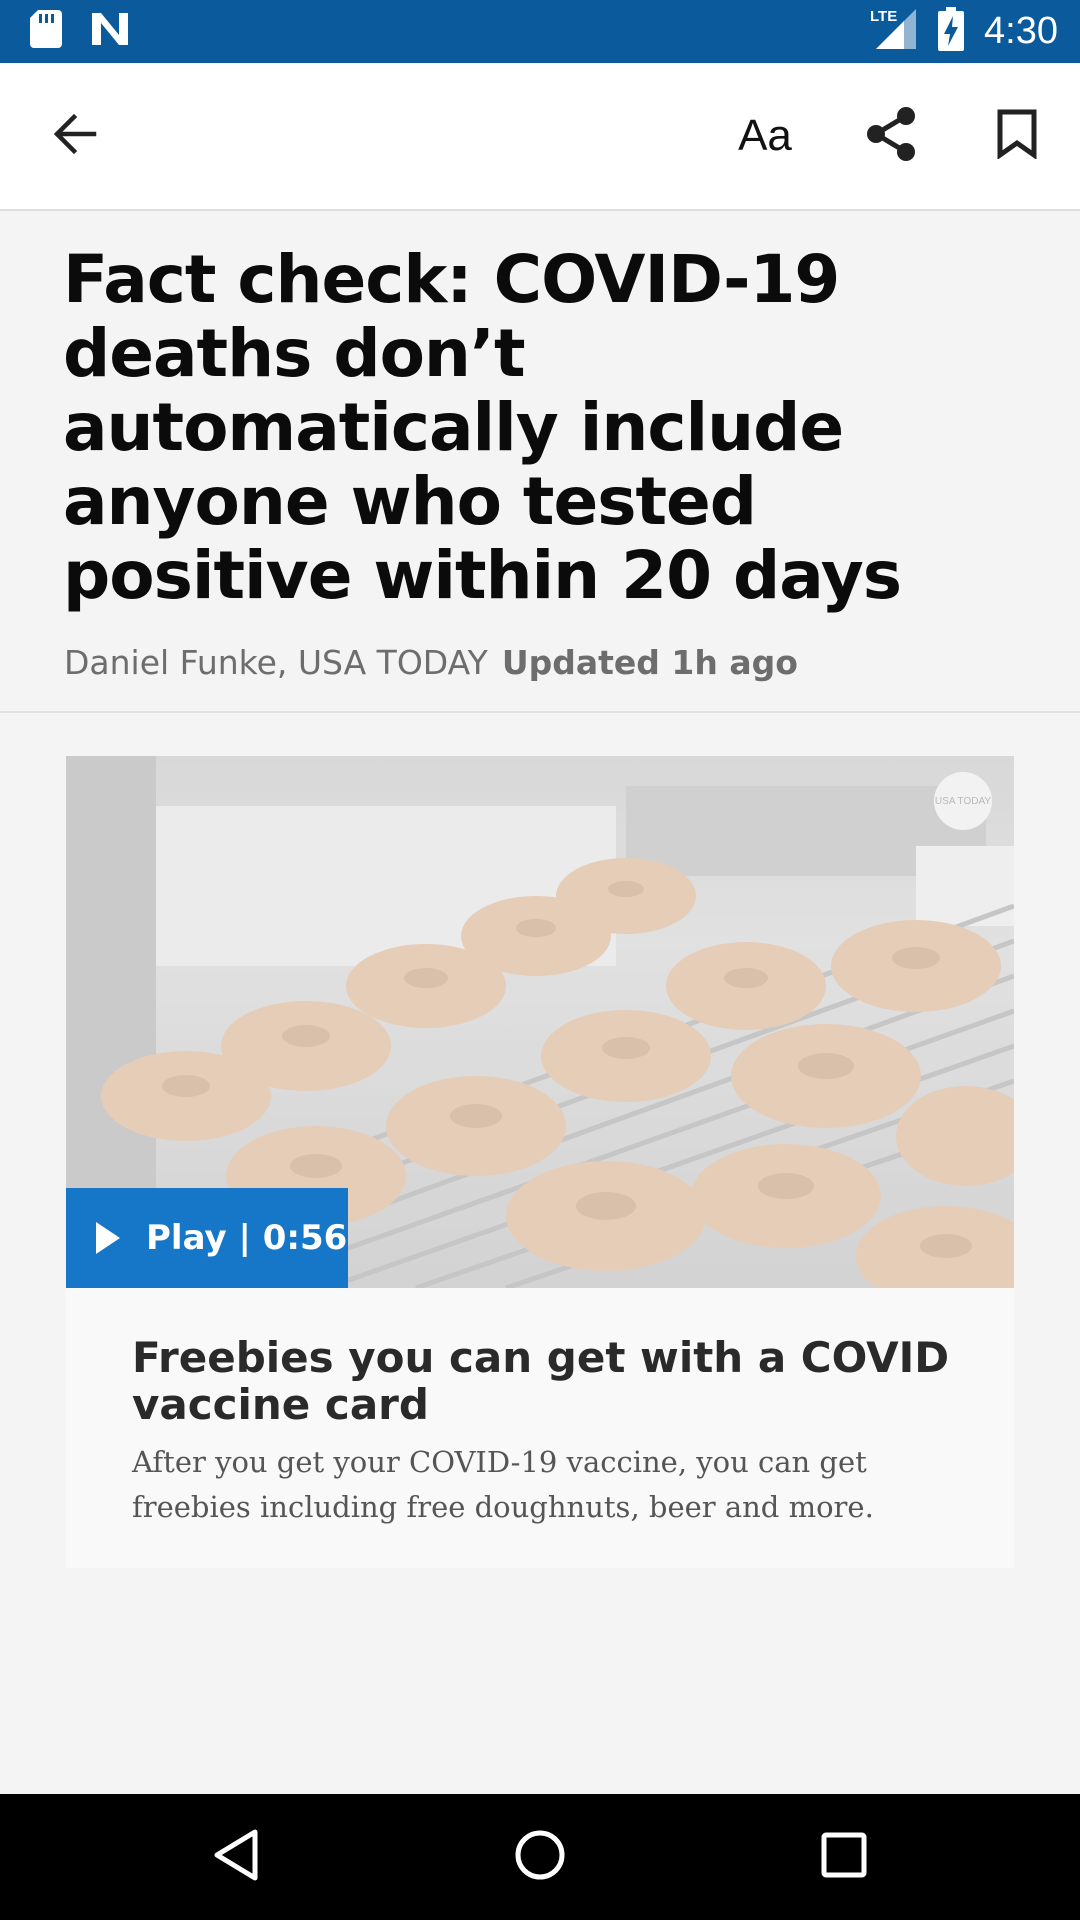 The image size is (1080, 1920). I want to click on nav-back-icon, so click(236, 1857).